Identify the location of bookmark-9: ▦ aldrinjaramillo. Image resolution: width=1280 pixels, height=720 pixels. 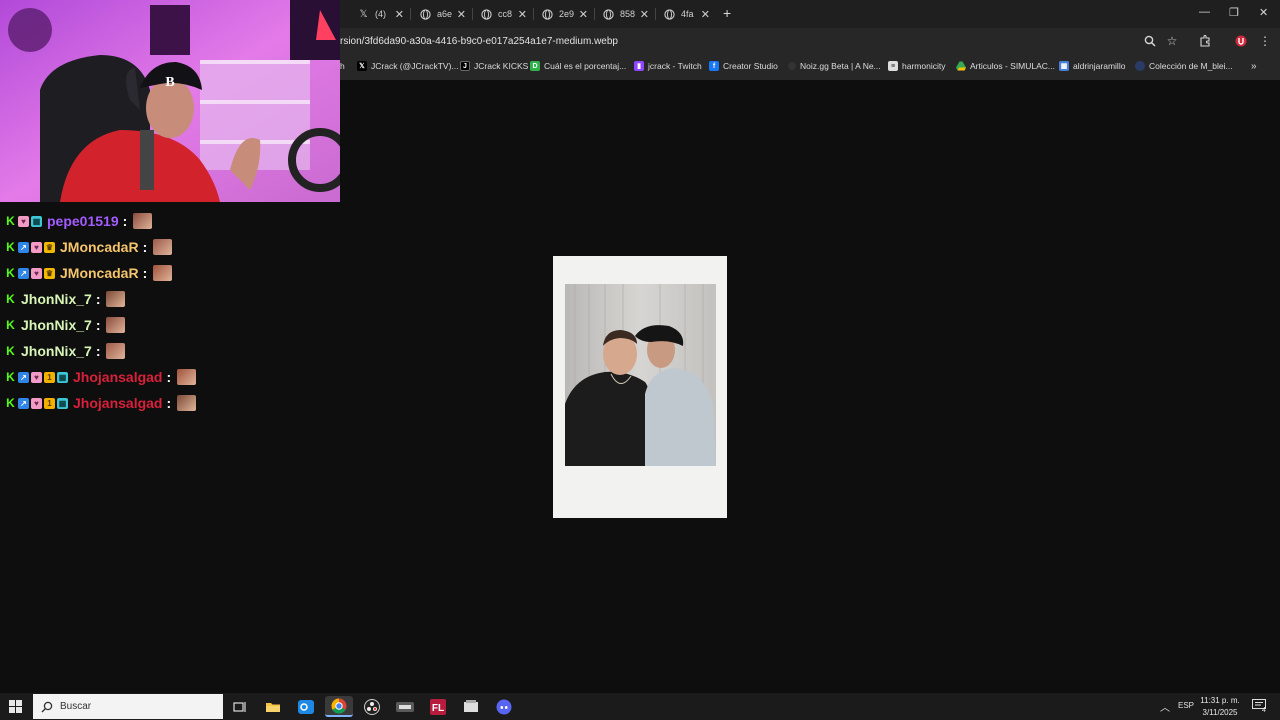
(1092, 66).